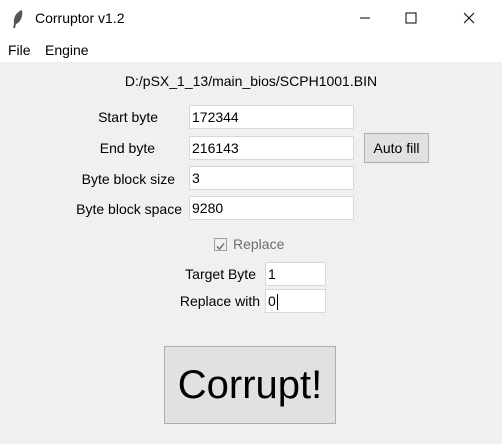 This screenshot has width=502, height=444. I want to click on menu-file: File, so click(19, 50).